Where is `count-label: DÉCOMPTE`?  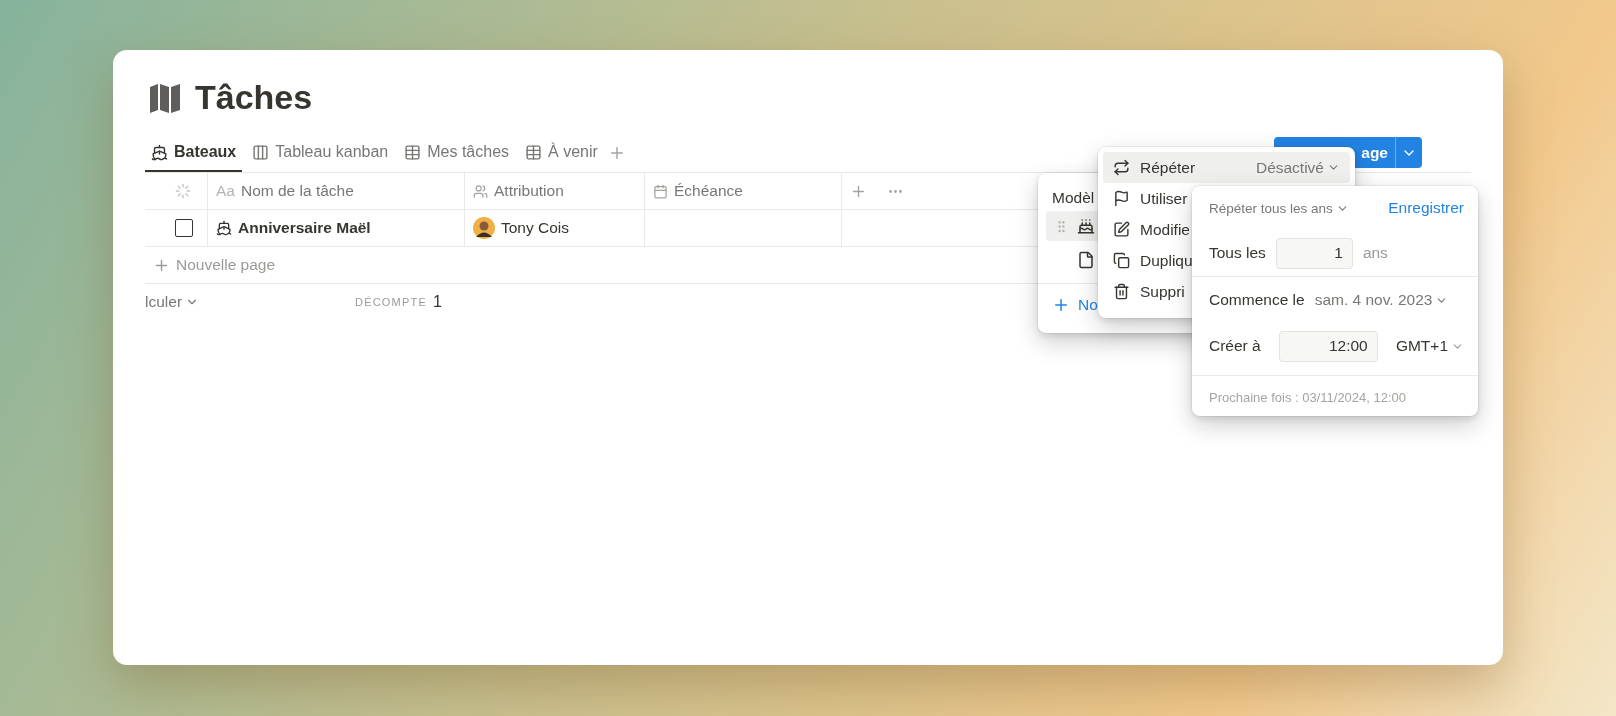
count-label: DÉCOMPTE is located at coordinates (391, 302).